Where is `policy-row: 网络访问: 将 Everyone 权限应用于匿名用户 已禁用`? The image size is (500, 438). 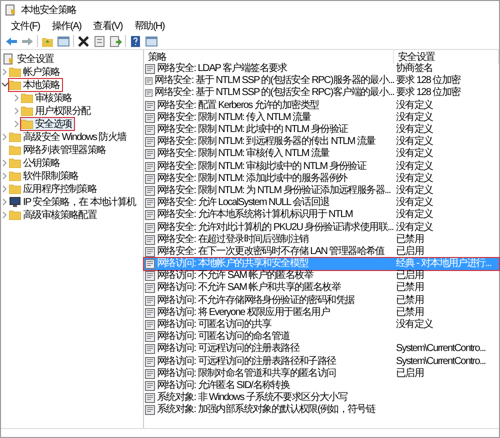
policy-row: 网络访问: 将 Everyone 权限应用于匿名用户 已禁用 is located at coordinates (321, 312).